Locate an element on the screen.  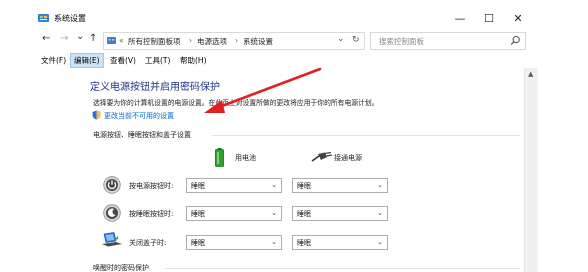
recent-locations-chevron-icon: ⌄ is located at coordinates (80, 36).